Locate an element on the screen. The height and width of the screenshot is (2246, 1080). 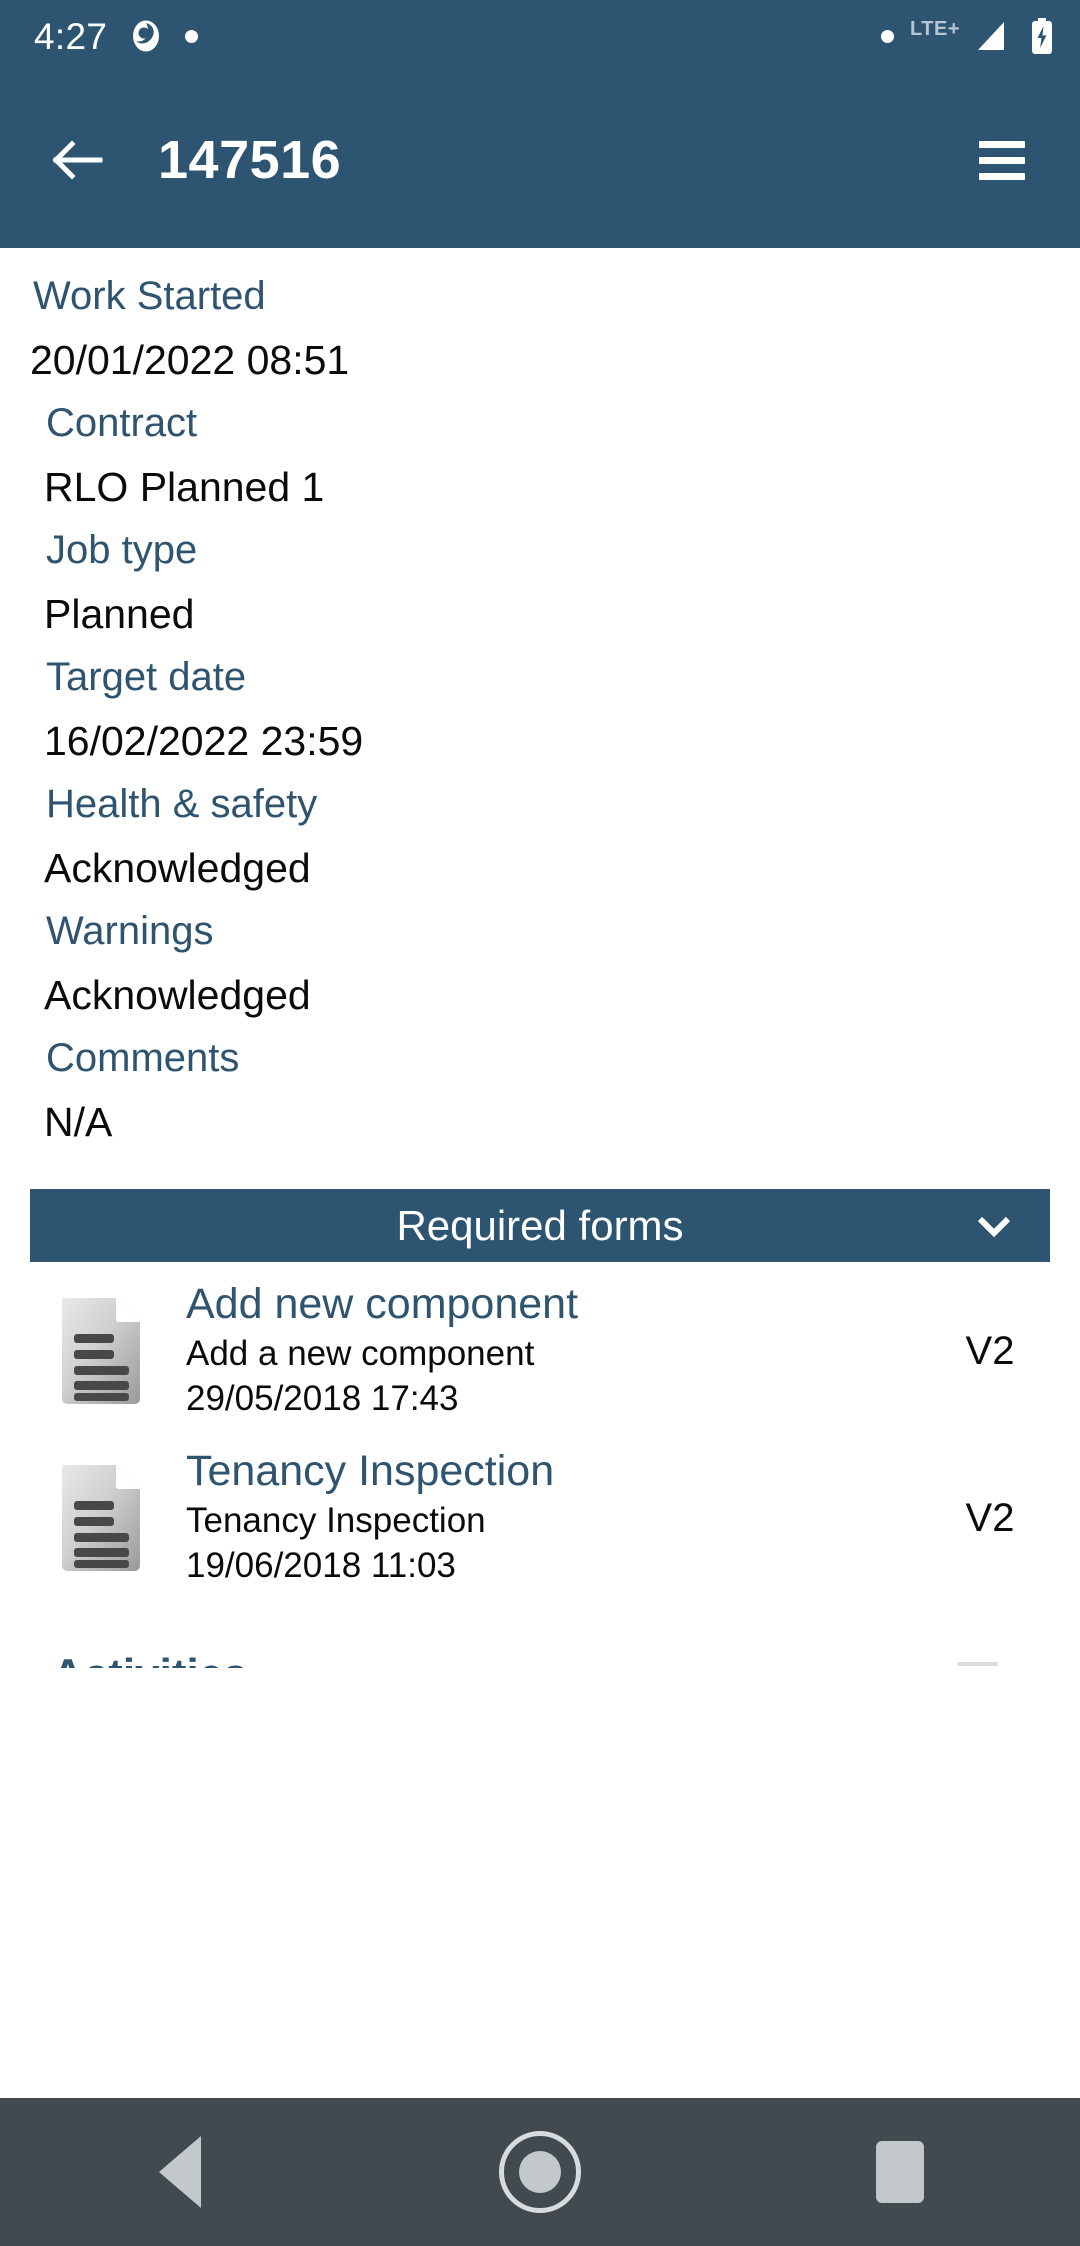
field-work-started: Work Started 20/01/2022 08:51 is located at coordinates (540, 314).